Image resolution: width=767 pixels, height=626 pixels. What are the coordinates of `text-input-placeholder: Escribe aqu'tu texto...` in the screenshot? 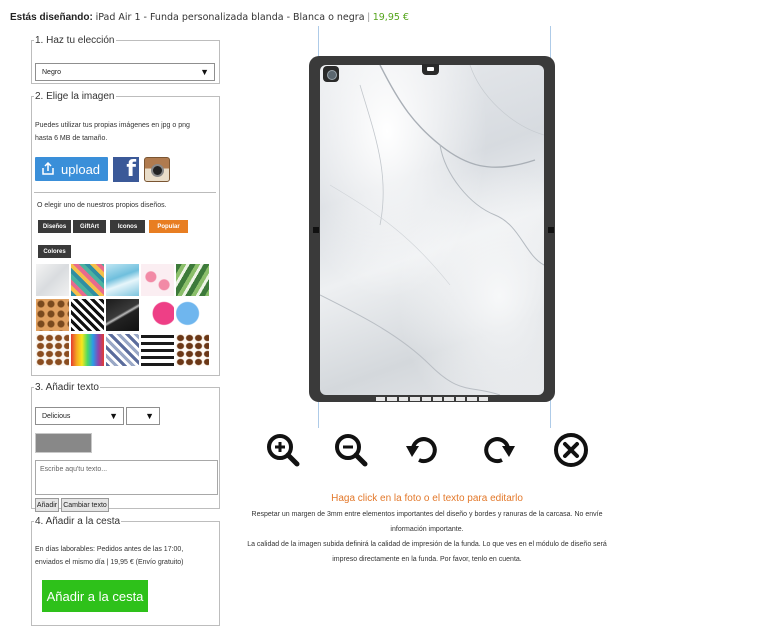 It's located at (74, 469).